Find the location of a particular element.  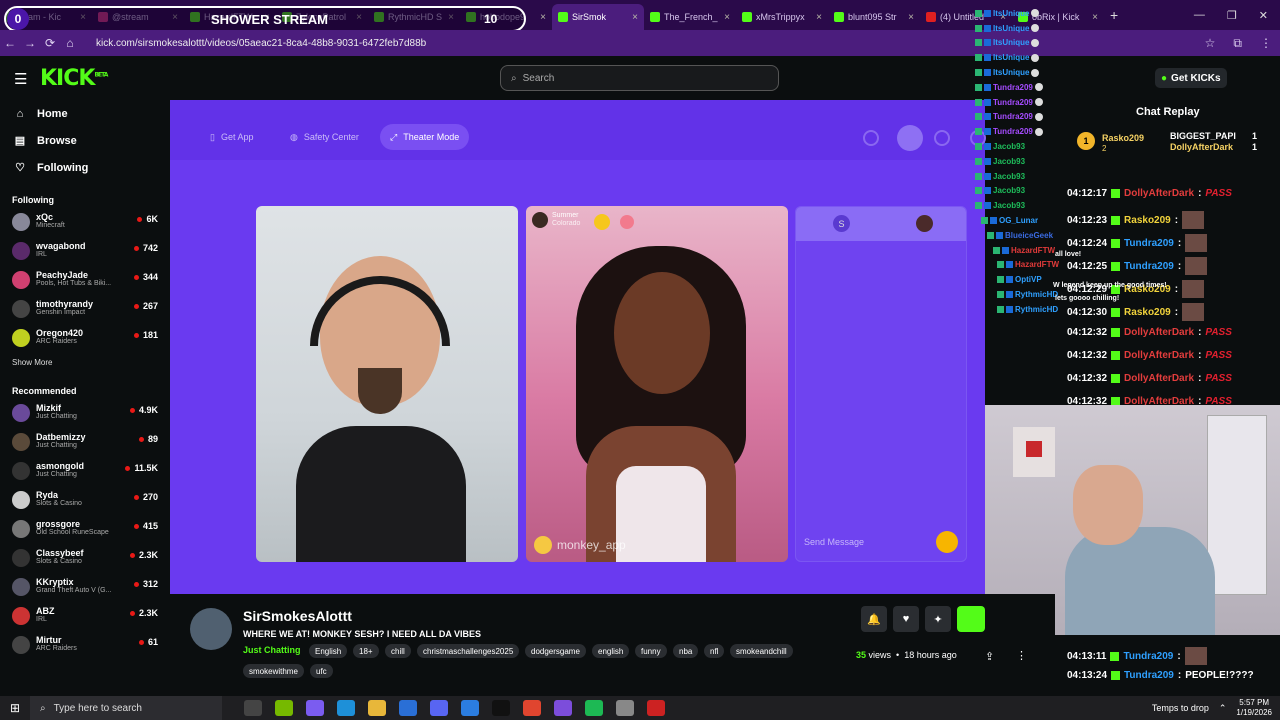

stream-tag: smokewithme is located at coordinates (273, 671).